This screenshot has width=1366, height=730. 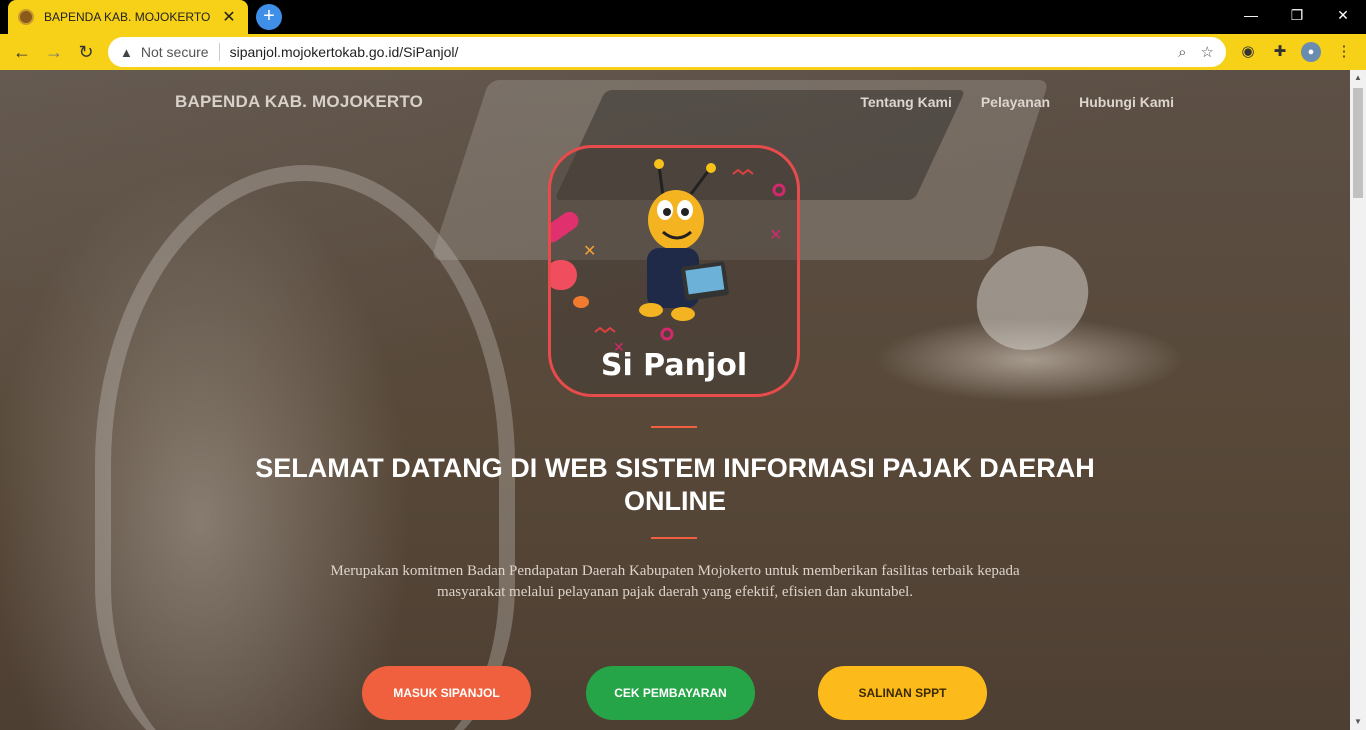 What do you see at coordinates (86, 52) in the screenshot?
I see `reload-button: ↻` at bounding box center [86, 52].